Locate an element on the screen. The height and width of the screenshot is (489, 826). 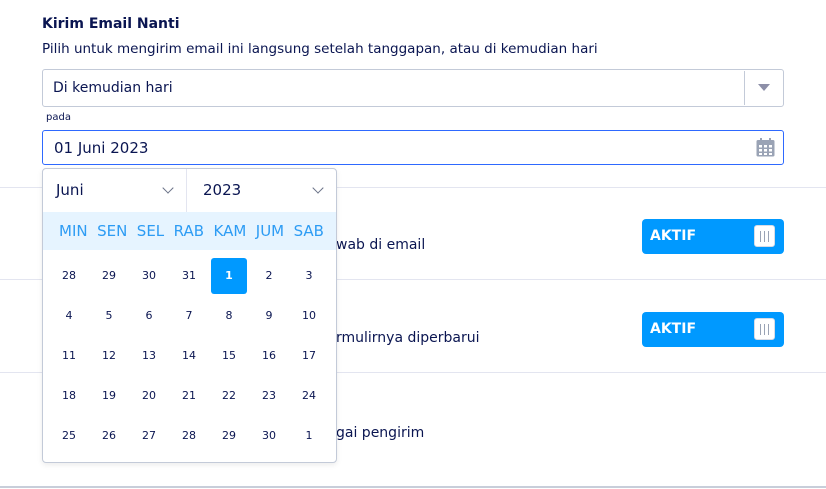
date-picker-header: Juni 2023 is located at coordinates (189, 190).